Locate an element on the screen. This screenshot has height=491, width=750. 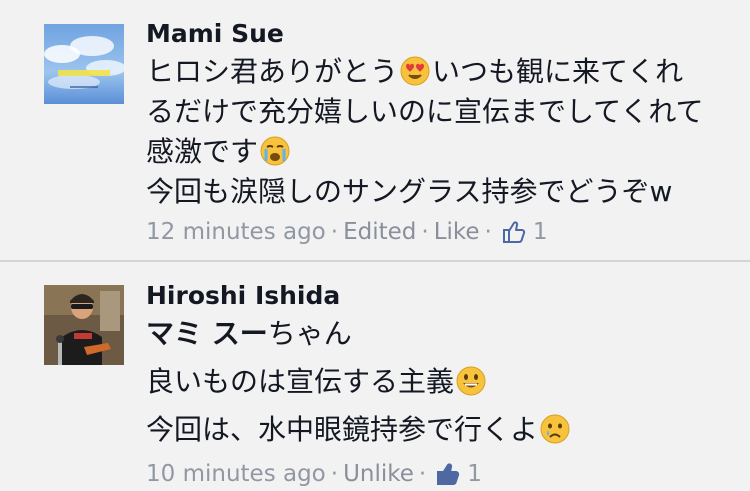
comment-timestamp: 12 minutes ago is located at coordinates (236, 232).